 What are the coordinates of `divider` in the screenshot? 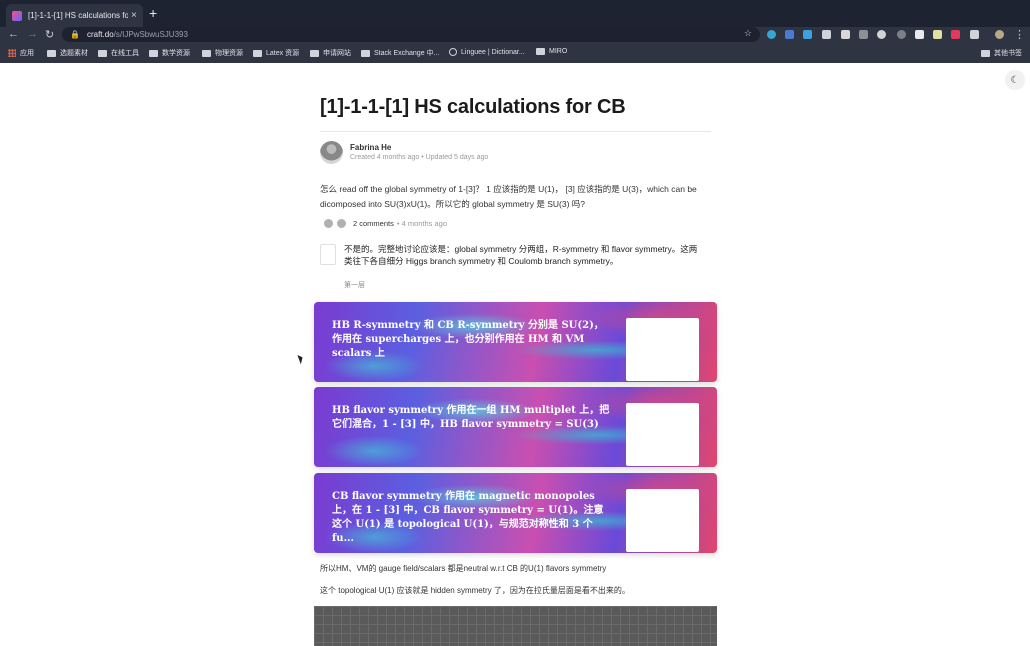 It's located at (515, 131).